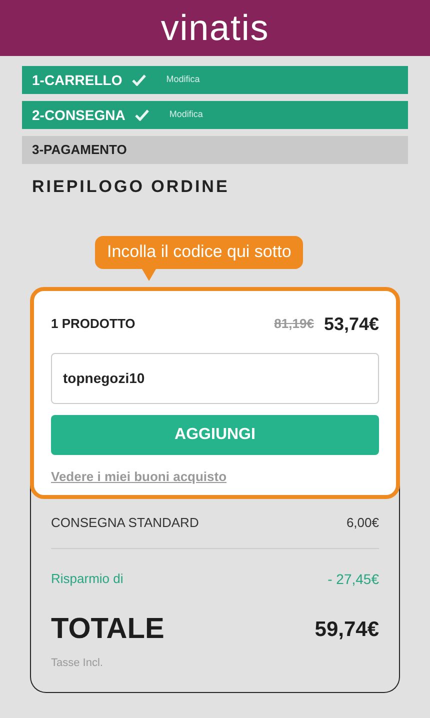 The height and width of the screenshot is (718, 430). I want to click on logo: vinatis, so click(215, 28).